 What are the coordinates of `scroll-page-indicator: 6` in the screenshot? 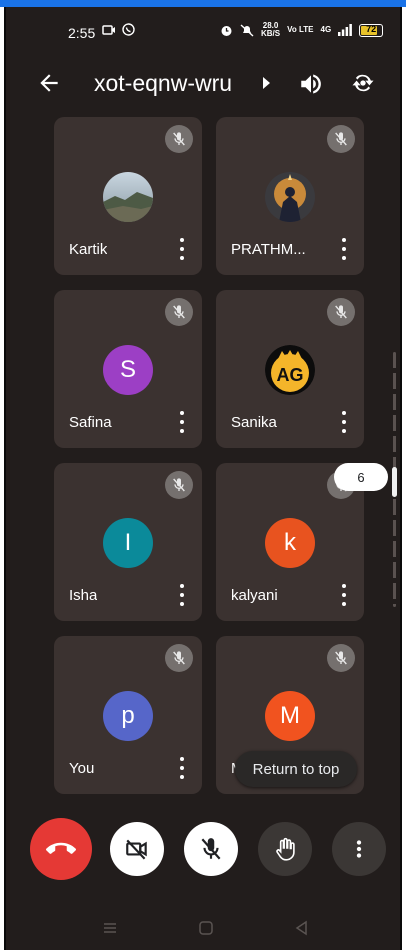 It's located at (361, 477).